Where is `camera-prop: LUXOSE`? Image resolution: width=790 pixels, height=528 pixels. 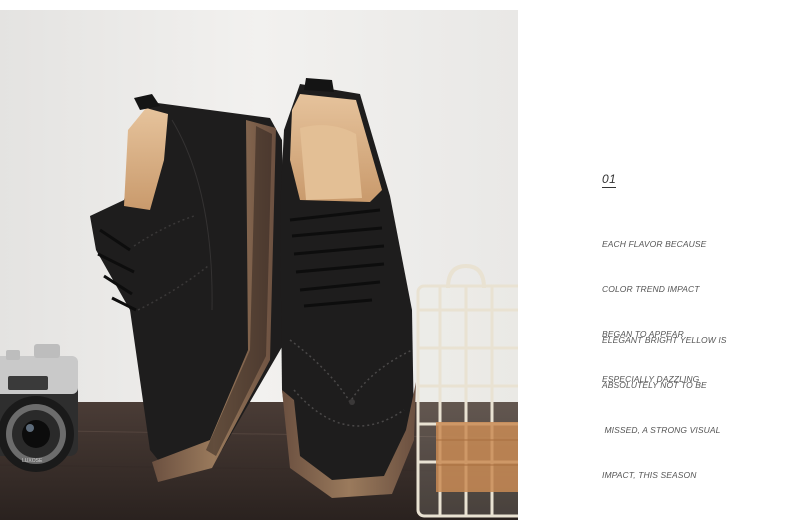
camera-prop: LUXOSE is located at coordinates (39, 408).